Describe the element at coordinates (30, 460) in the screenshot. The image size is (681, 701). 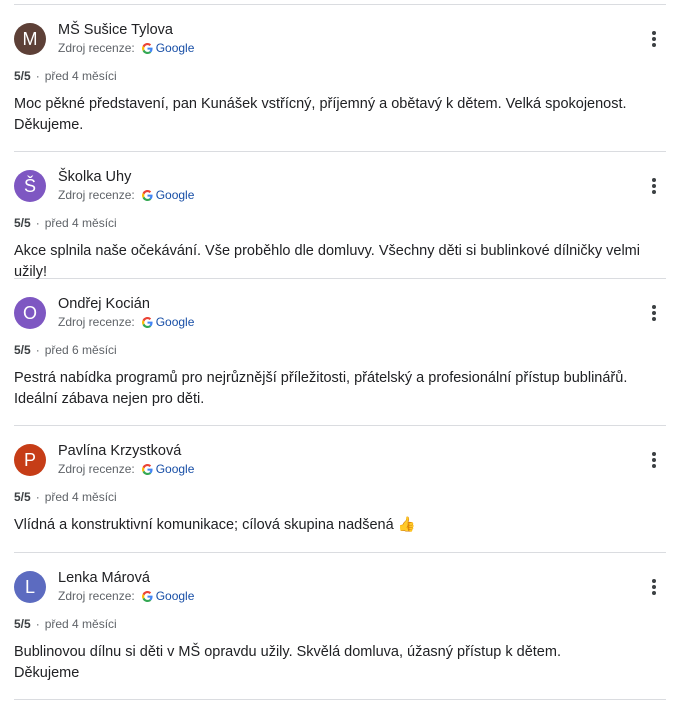
I see `avatar: P` at that location.